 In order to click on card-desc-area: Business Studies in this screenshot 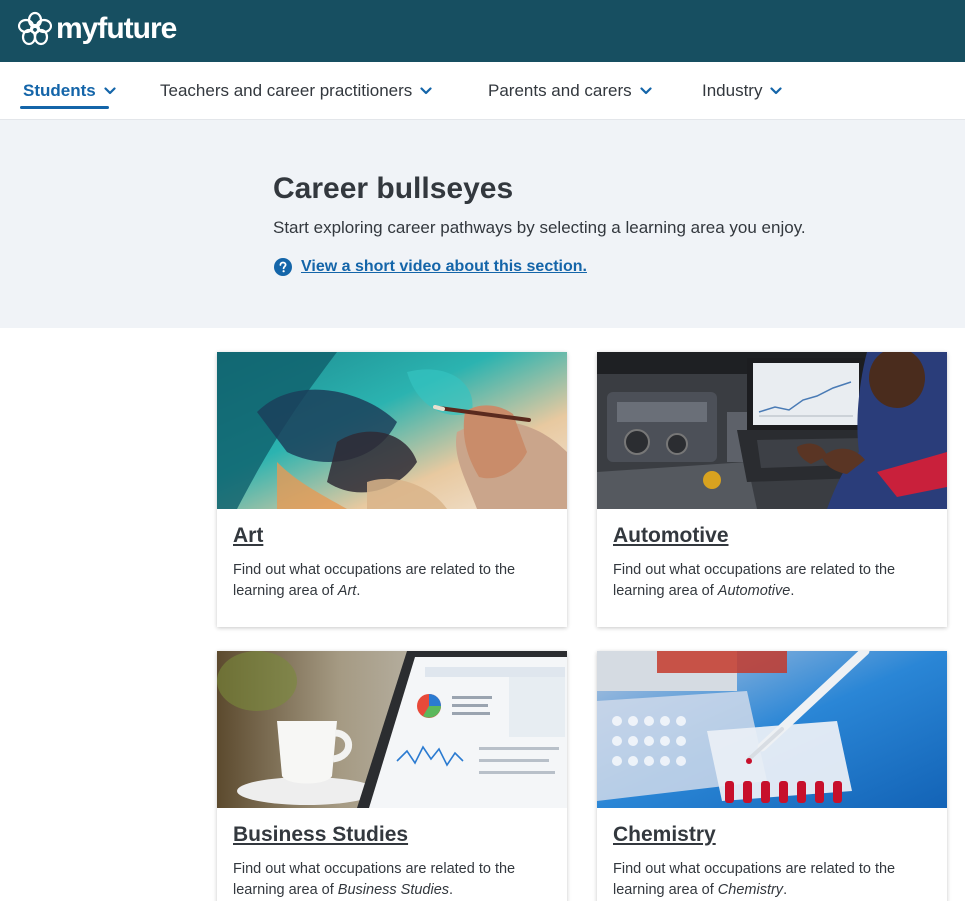, I will do `click(393, 890)`.